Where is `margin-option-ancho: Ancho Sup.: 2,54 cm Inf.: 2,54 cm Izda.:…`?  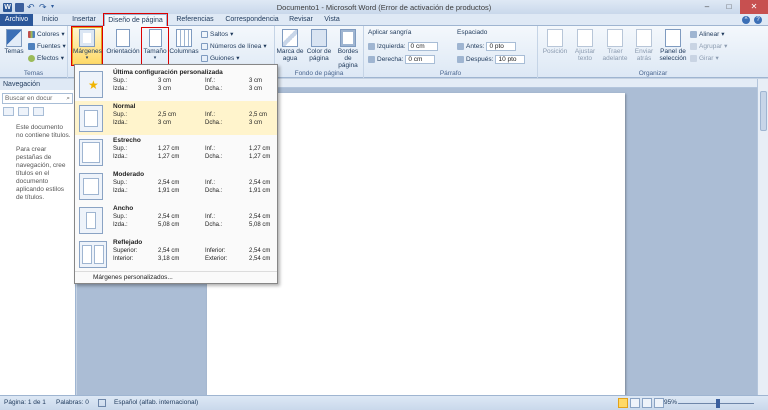 margin-option-ancho: Ancho Sup.: 2,54 cm Inf.: 2,54 cm Izda.:… is located at coordinates (176, 220).